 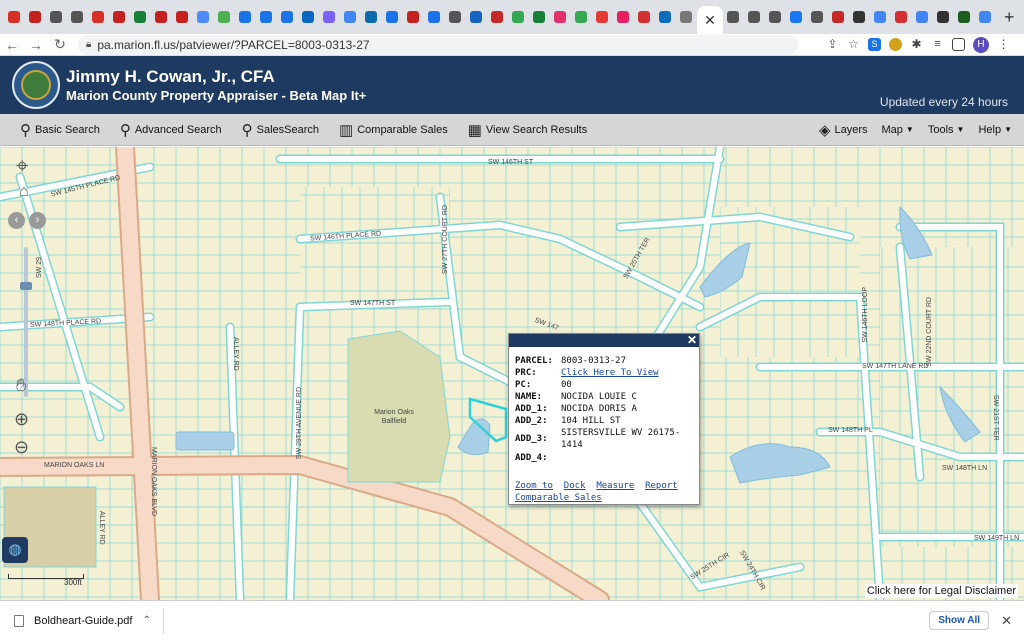 What do you see at coordinates (575, 486) in the screenshot?
I see `dock-link: Dock` at bounding box center [575, 486].